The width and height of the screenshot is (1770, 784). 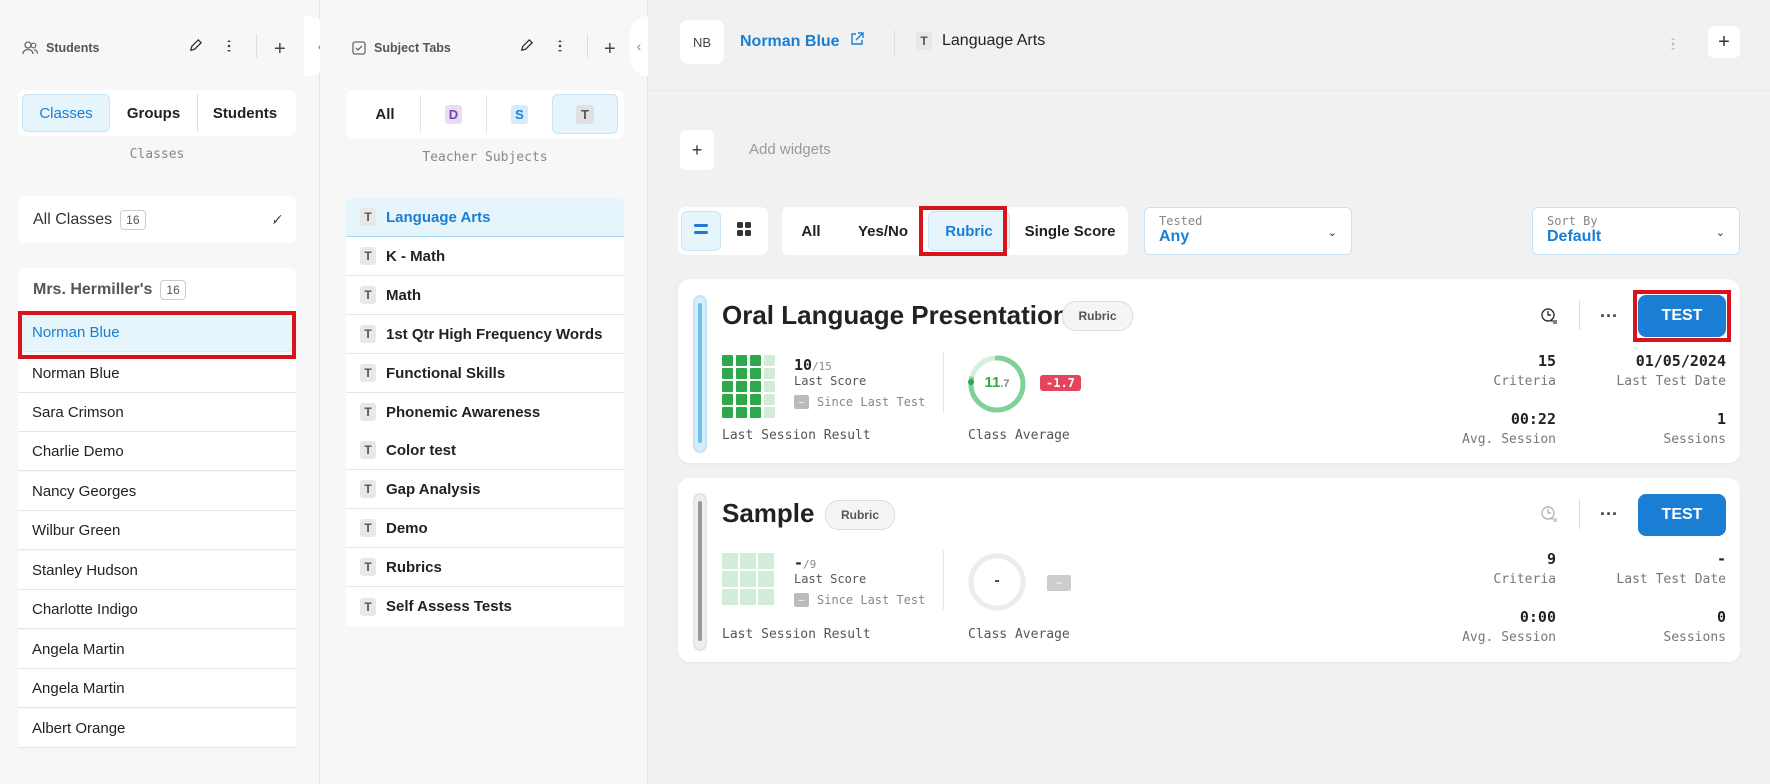 I want to click on tab-groups: Groups, so click(x=154, y=113).